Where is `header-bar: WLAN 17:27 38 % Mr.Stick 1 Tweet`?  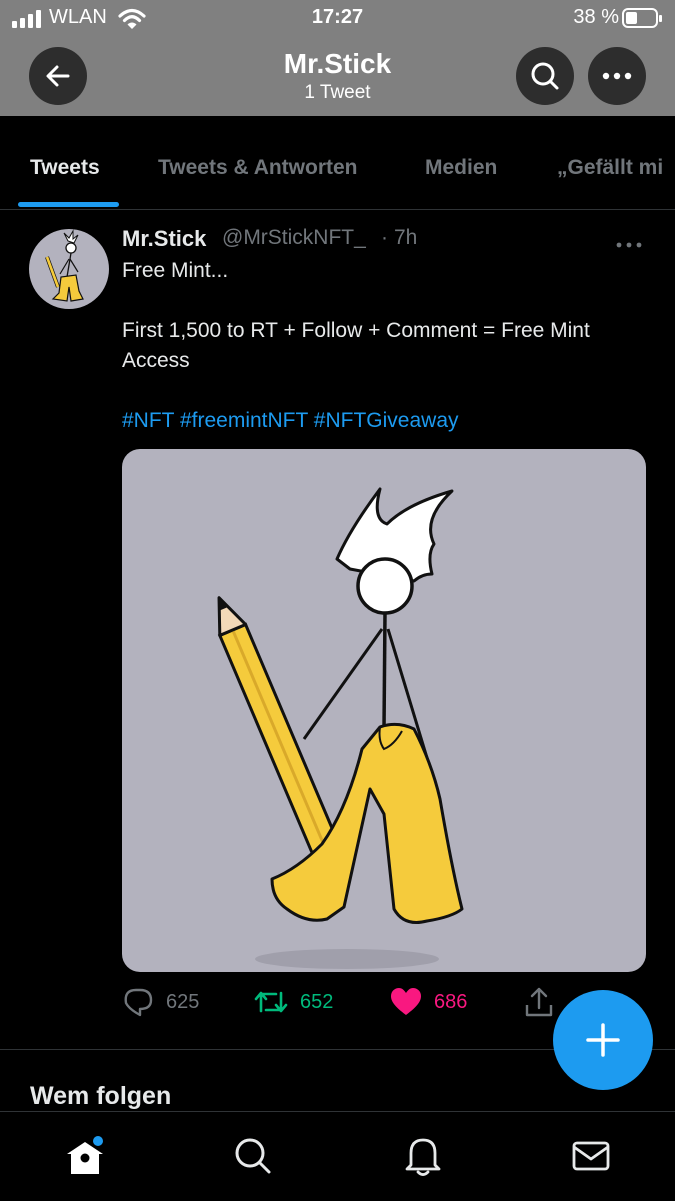
header-bar: WLAN 17:27 38 % Mr.Stick 1 Tweet is located at coordinates (337, 58).